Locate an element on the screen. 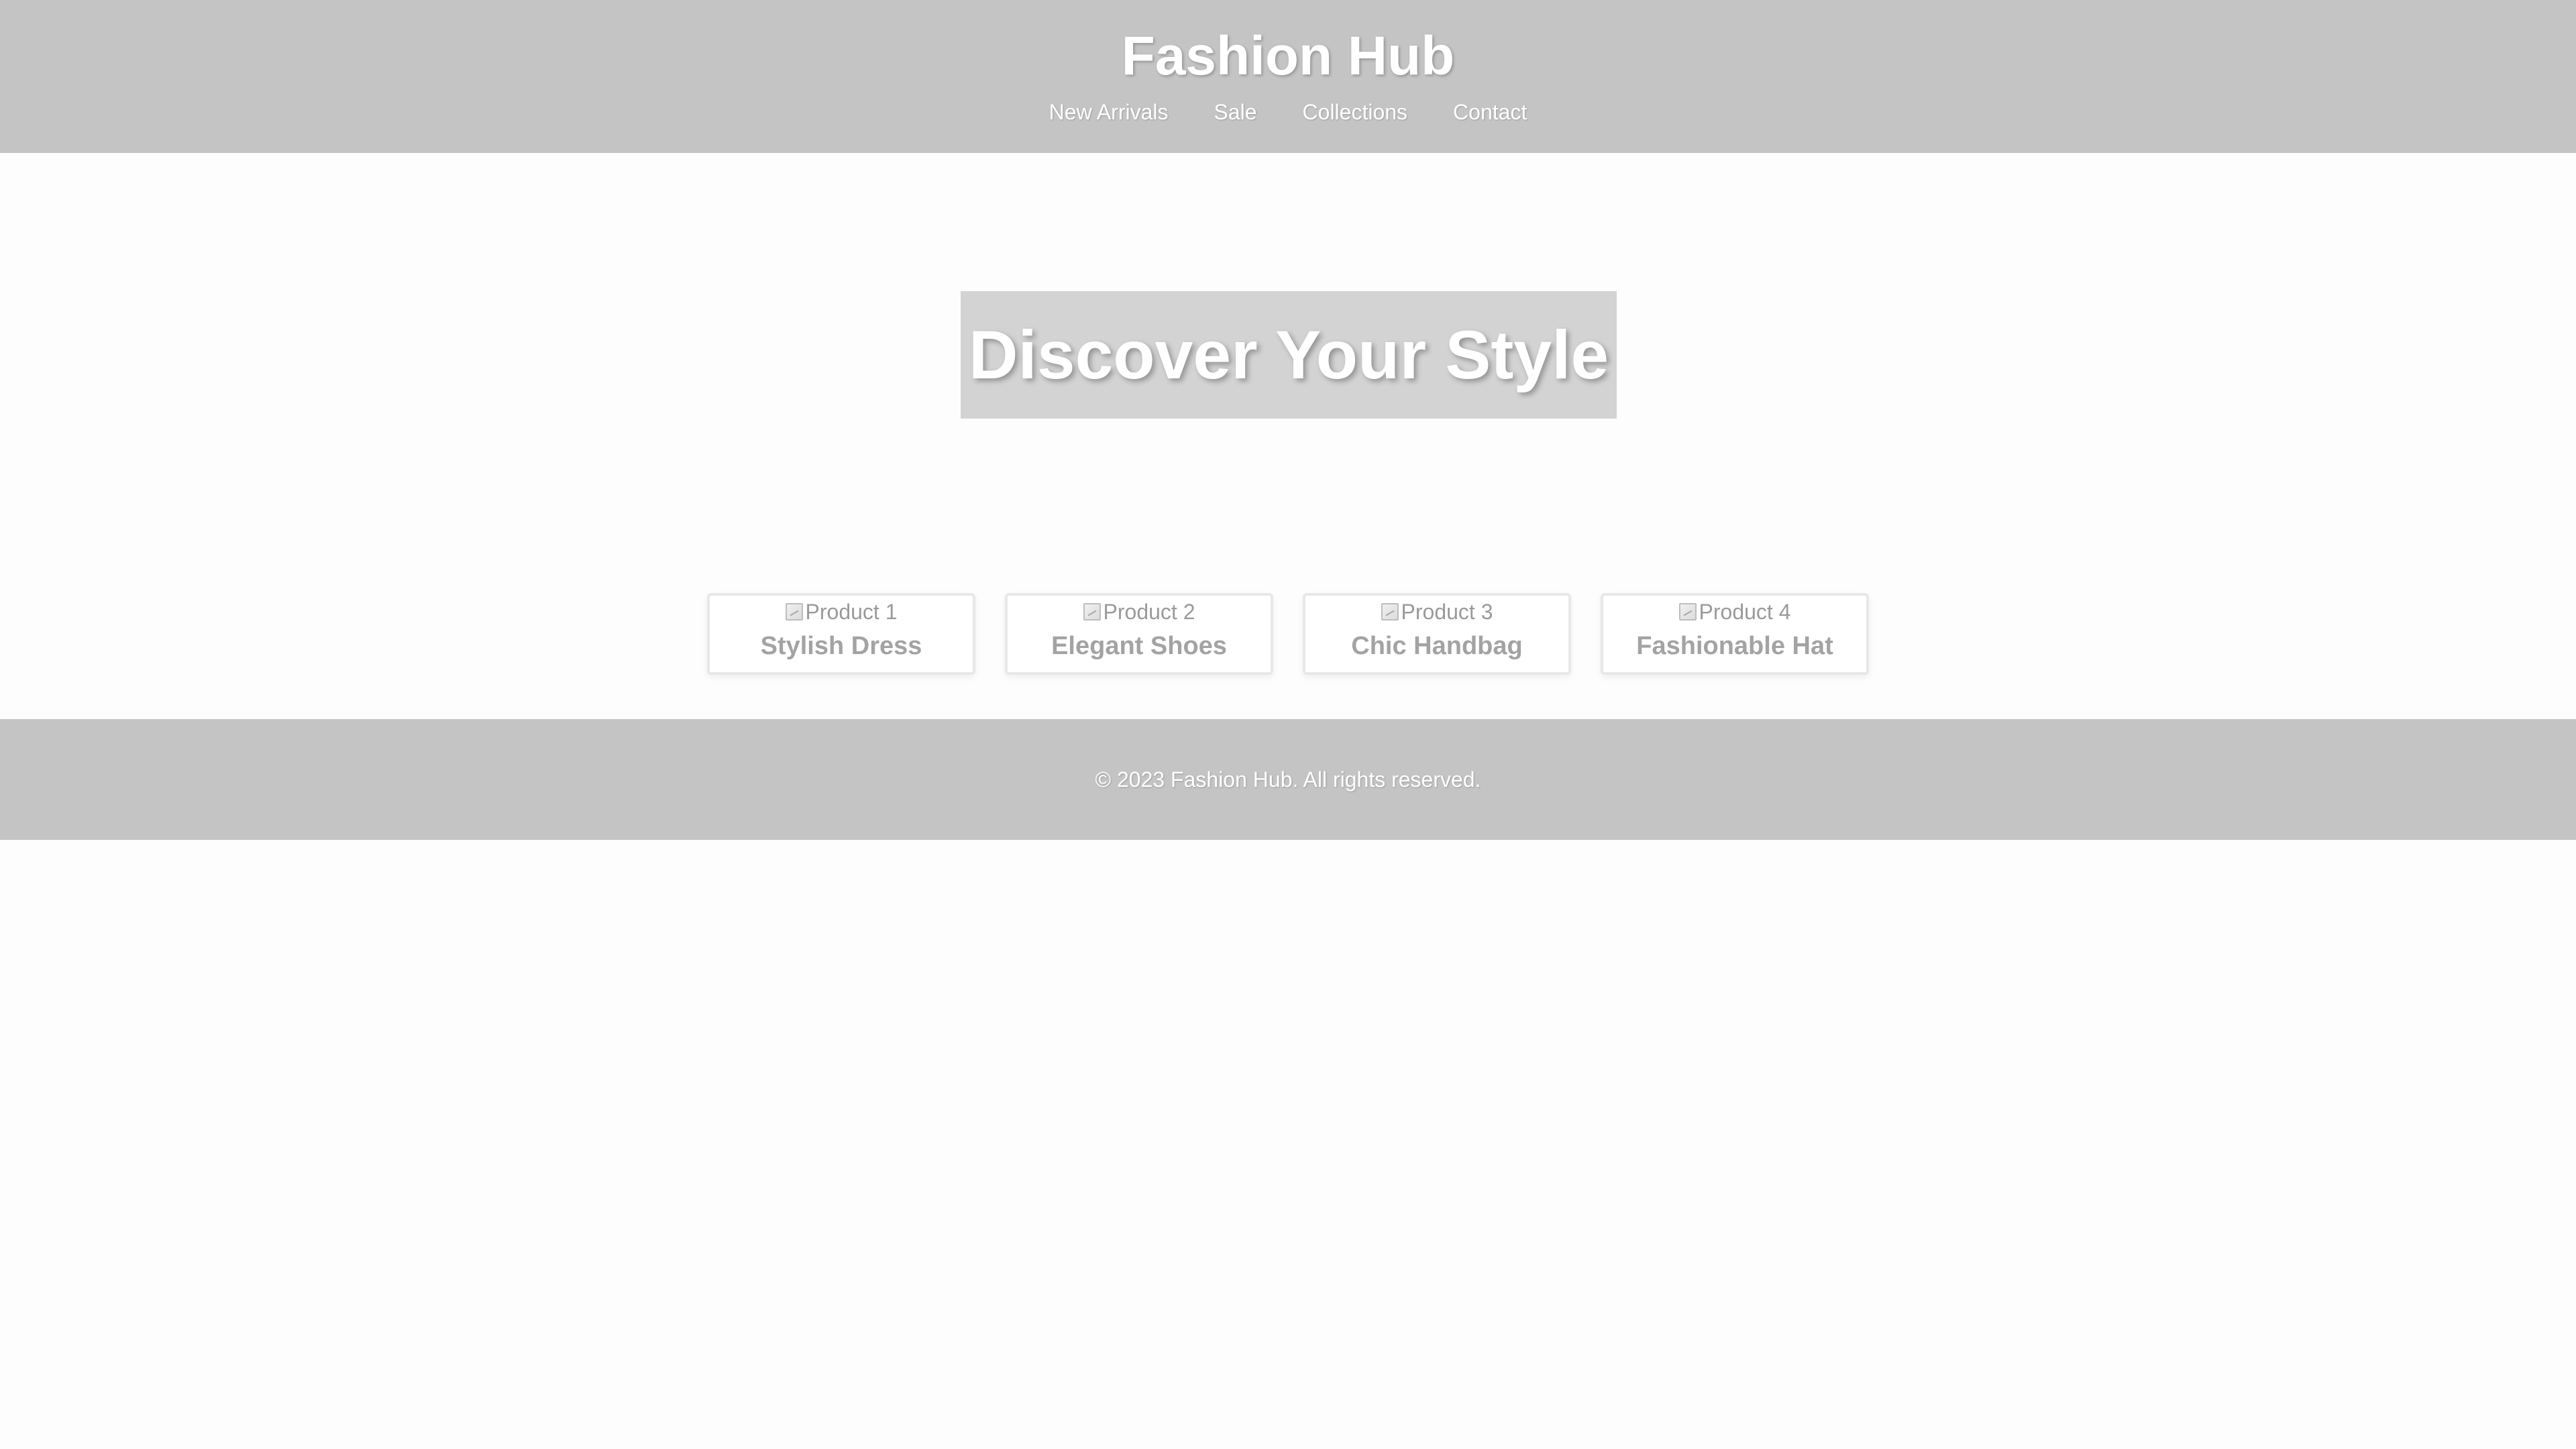 Image resolution: width=2576 pixels, height=1449 pixels. product-image: Product 3 is located at coordinates (1437, 611).